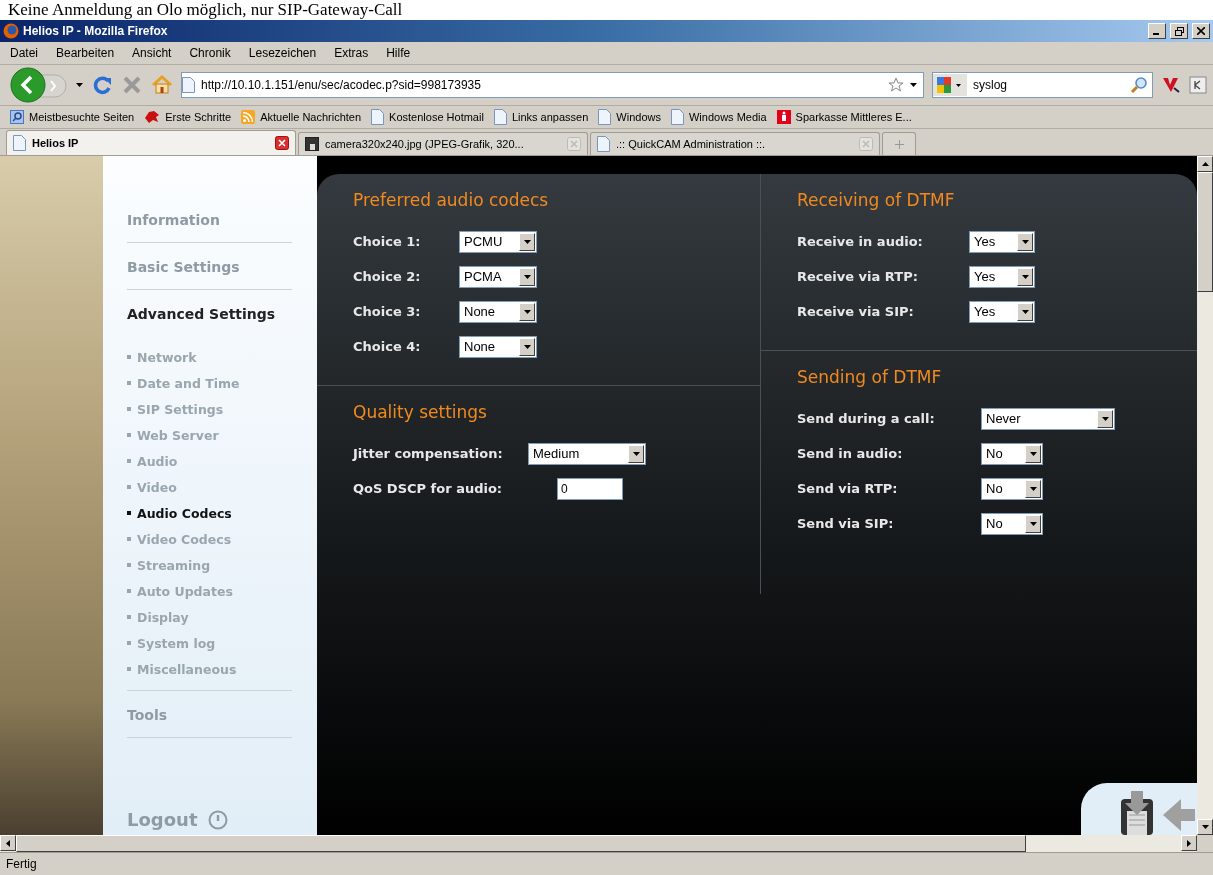 The image size is (1213, 875). Describe the element at coordinates (552, 85) in the screenshot. I see `address-bar: http://10.10.1.151/enu/sec/acodec.p?sid=998173935` at that location.